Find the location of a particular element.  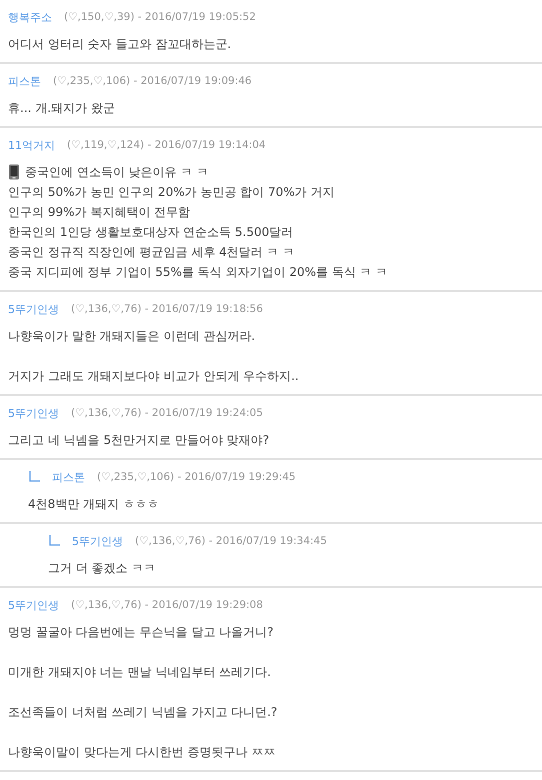

comment-text: 중국 지디피에 정부 기업이 55%를 독식 외자기업이 20%를 독식 ㅋ ㅋ is located at coordinates (198, 272).